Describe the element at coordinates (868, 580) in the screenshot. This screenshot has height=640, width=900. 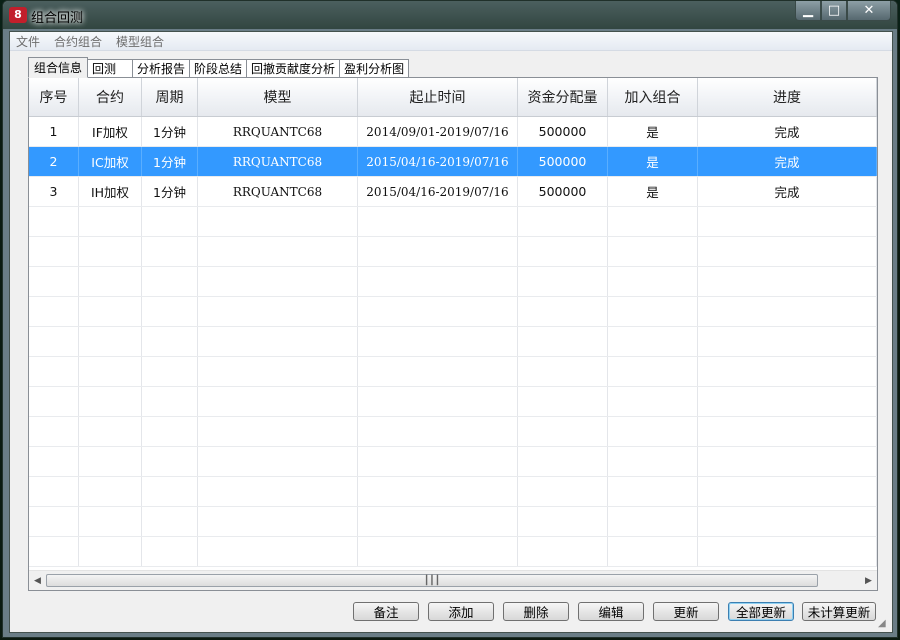
I see `scroll-right-button: ▶` at that location.